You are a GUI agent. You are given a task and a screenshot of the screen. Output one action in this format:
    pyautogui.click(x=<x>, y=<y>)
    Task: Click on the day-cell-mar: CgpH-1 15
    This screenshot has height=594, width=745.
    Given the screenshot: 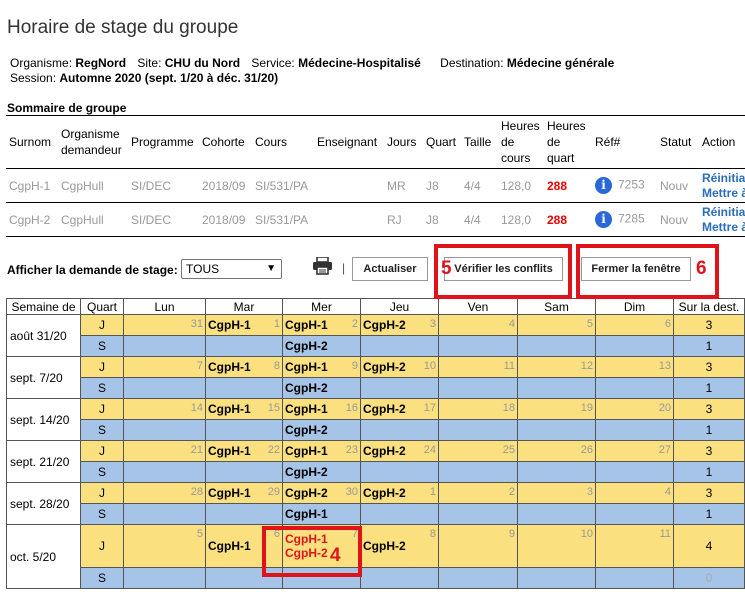 What is the action you would take?
    pyautogui.click(x=244, y=409)
    